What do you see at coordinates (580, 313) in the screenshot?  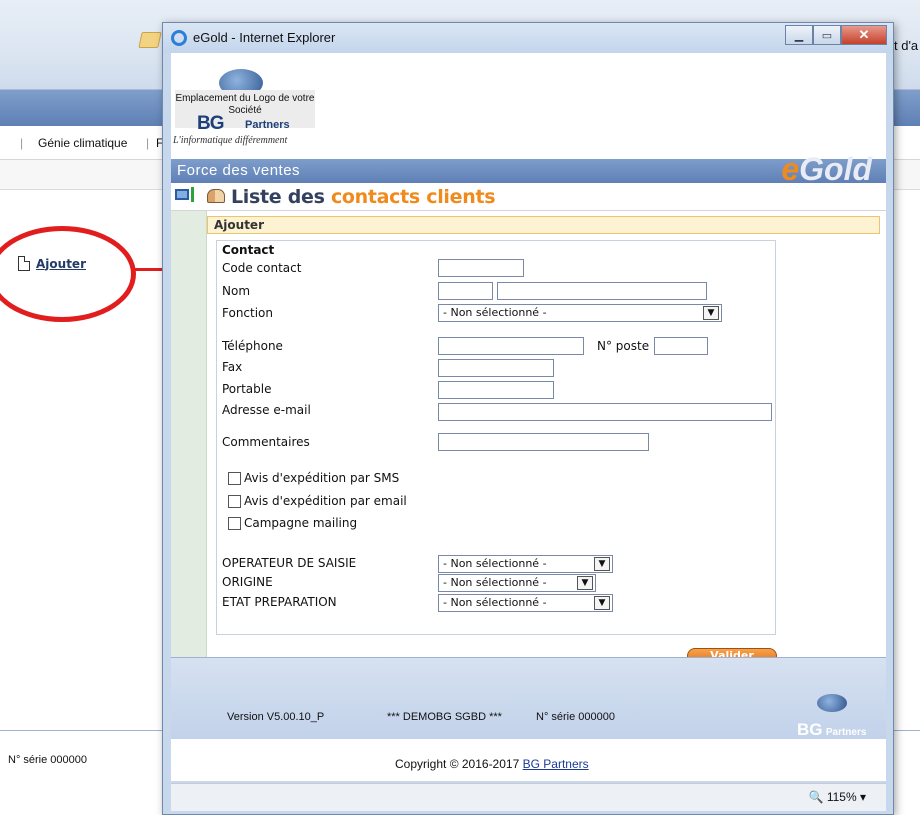 I see `fonction-select: - Non sélectionné - ▼` at bounding box center [580, 313].